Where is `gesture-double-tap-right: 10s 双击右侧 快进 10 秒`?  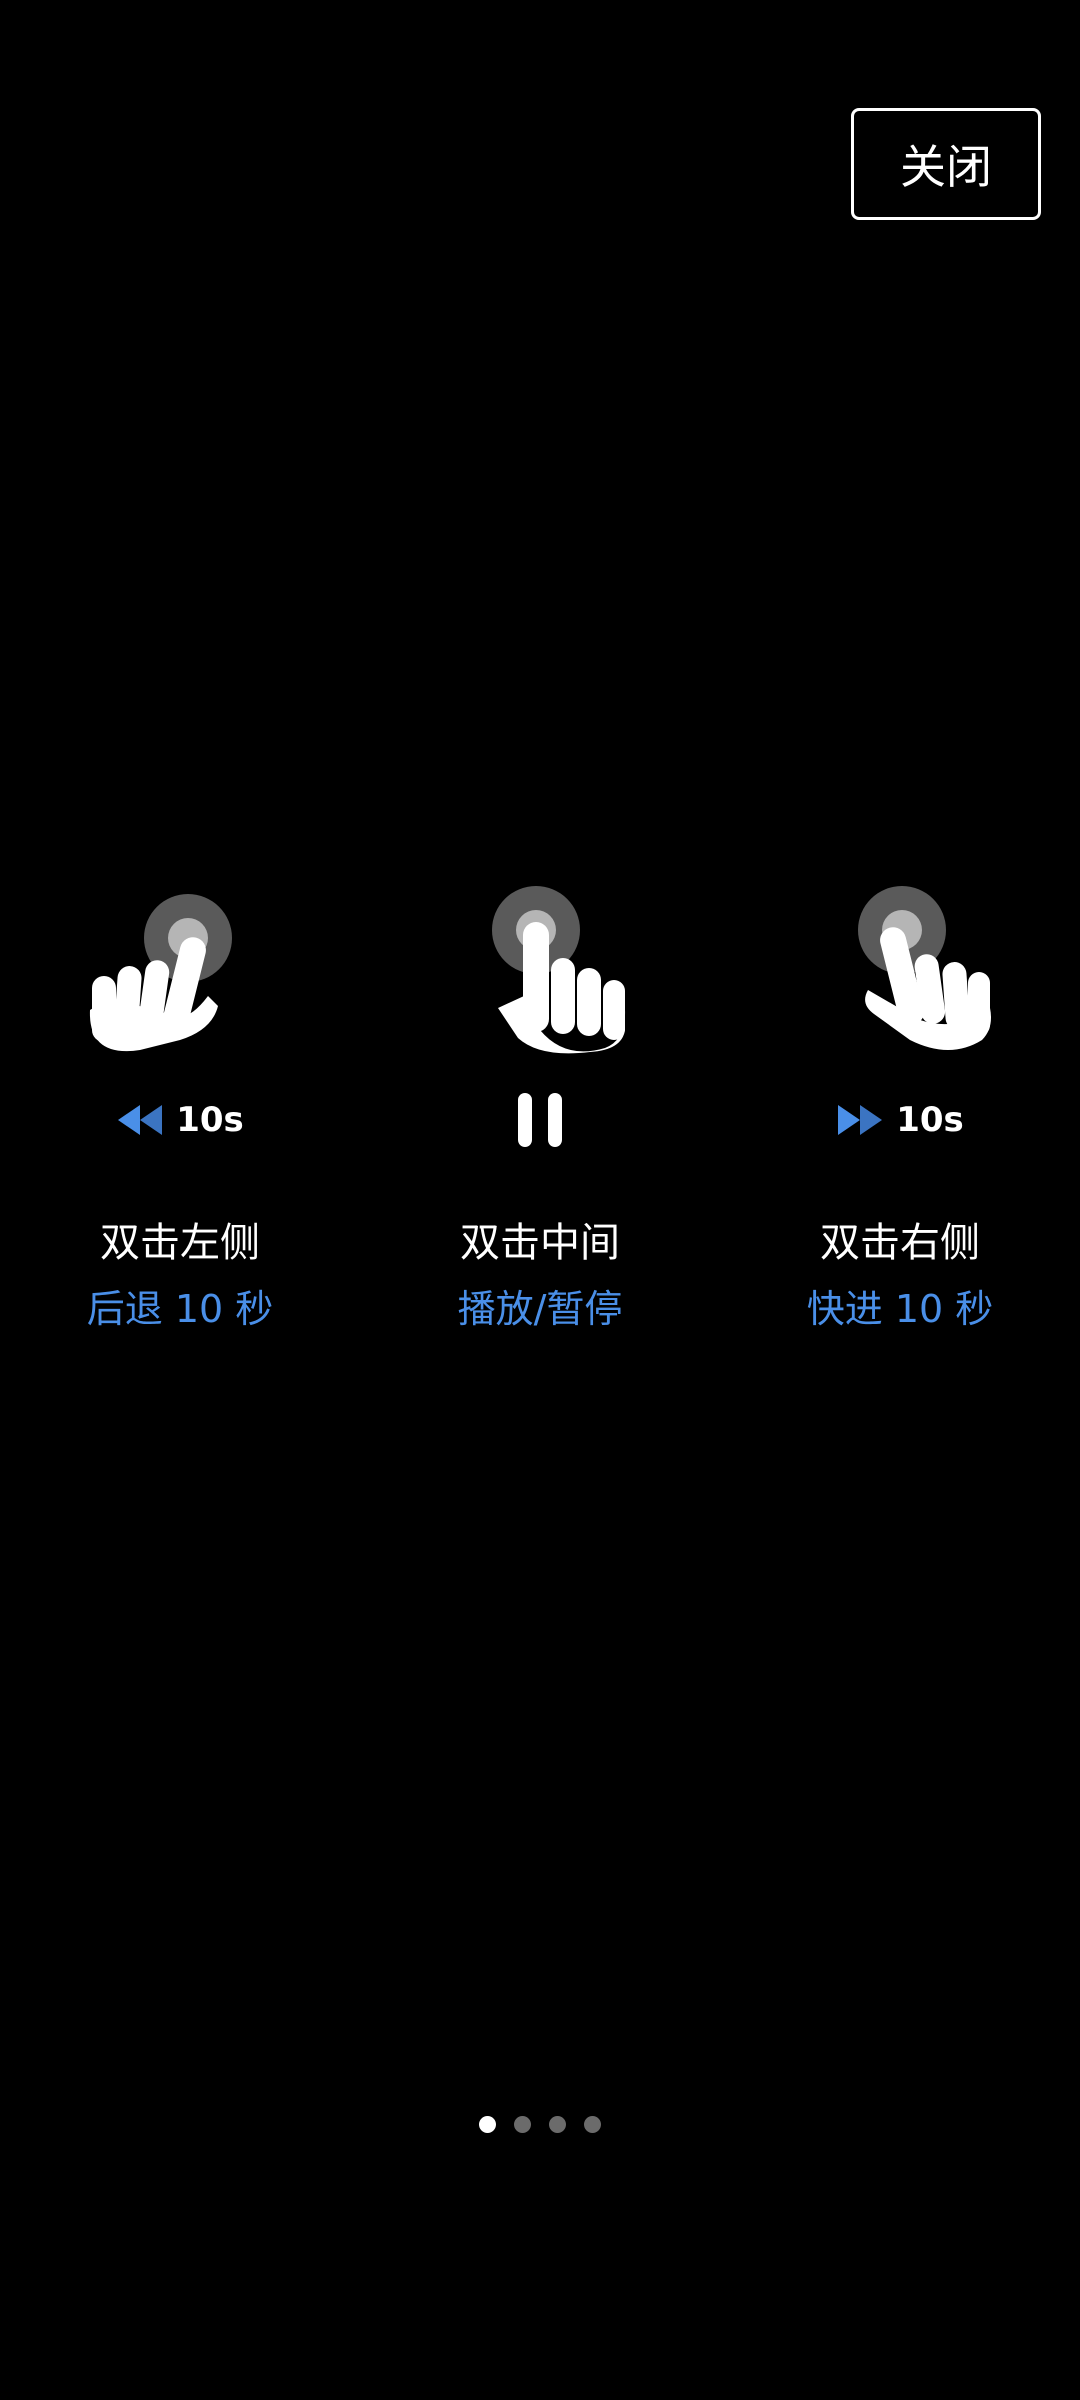 gesture-double-tap-right: 10s 双击右侧 快进 10 秒 is located at coordinates (900, 1115).